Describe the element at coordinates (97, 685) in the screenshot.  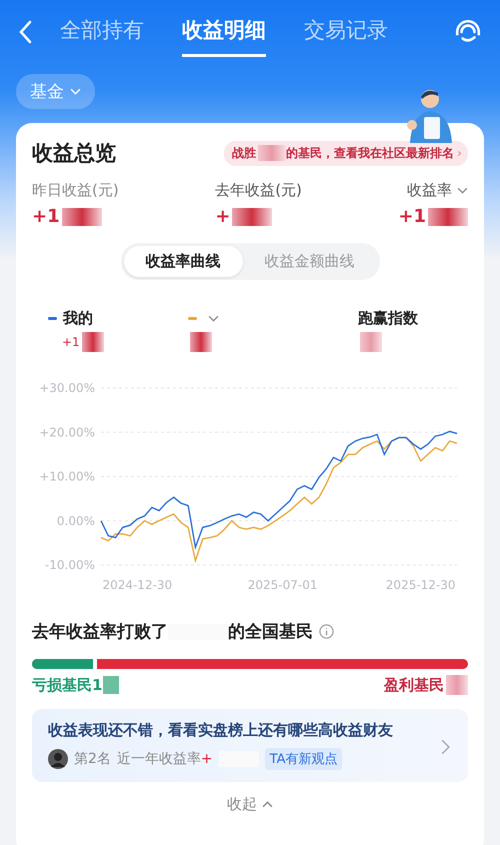
I see `loss-value: 1` at that location.